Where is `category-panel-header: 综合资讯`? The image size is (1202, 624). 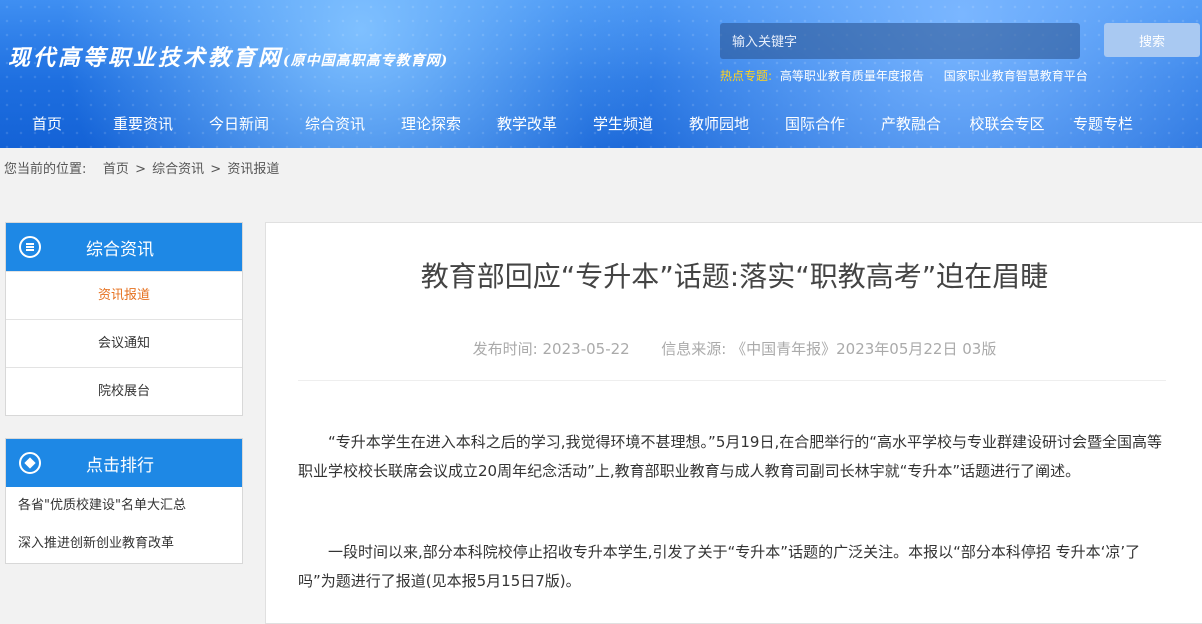
category-panel-header: 综合资讯 is located at coordinates (124, 247).